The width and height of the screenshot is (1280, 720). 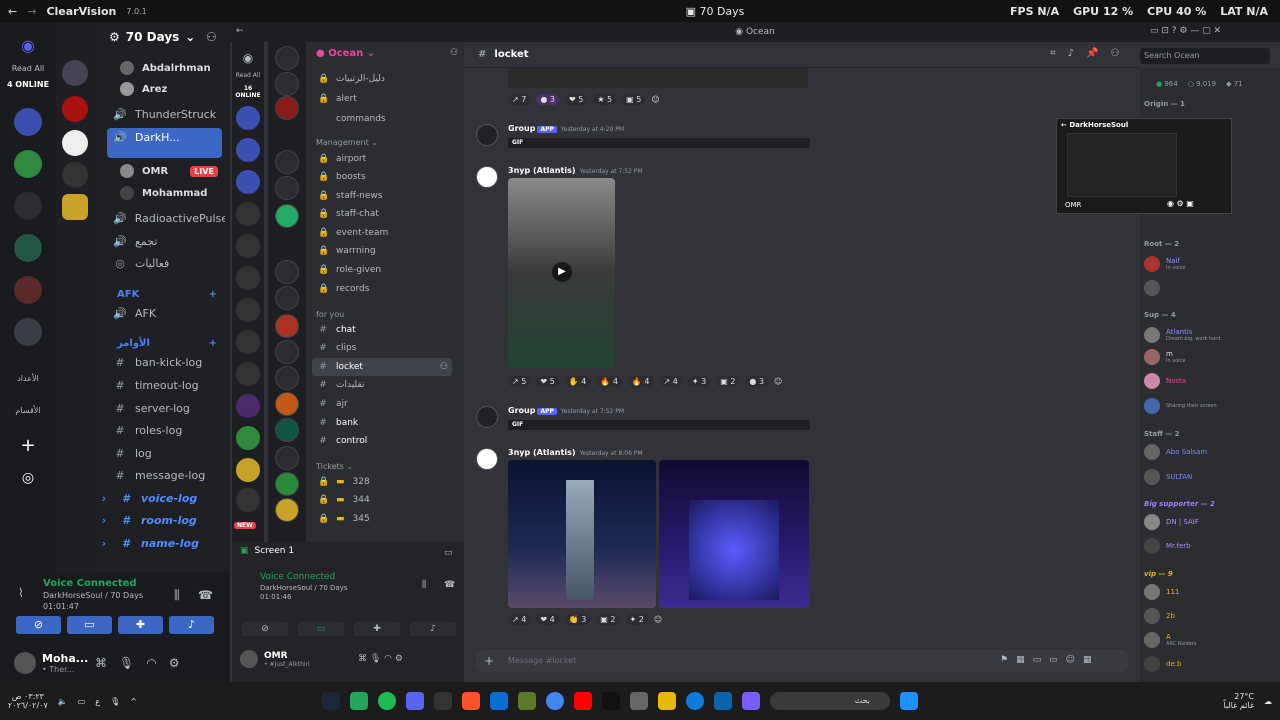 I want to click on reaction: 👏 3, so click(x=577, y=619).